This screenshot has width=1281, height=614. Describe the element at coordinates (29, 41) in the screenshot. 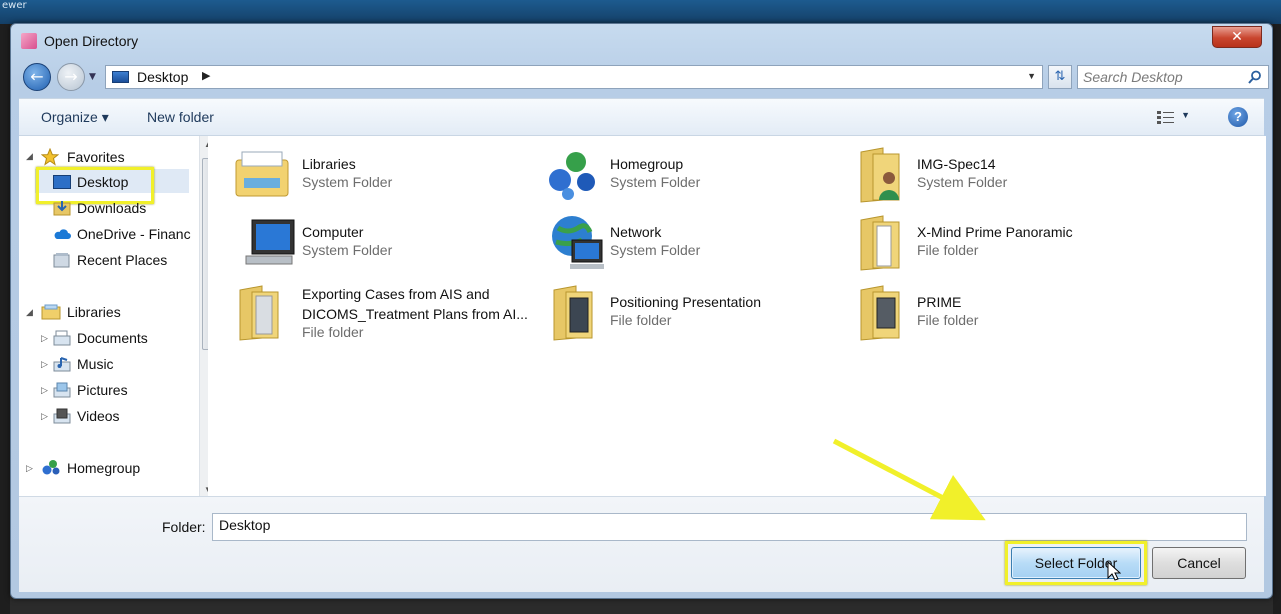

I see `app-icon` at that location.